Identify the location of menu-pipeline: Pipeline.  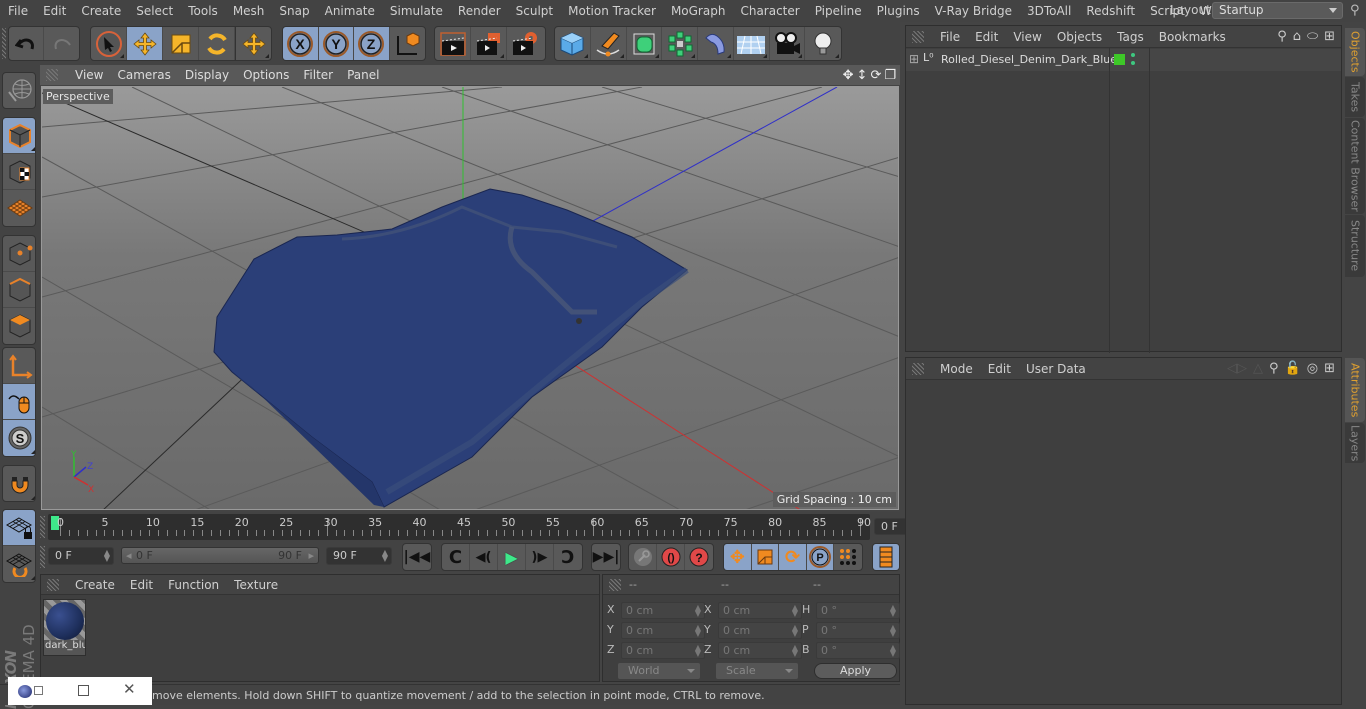
(838, 11).